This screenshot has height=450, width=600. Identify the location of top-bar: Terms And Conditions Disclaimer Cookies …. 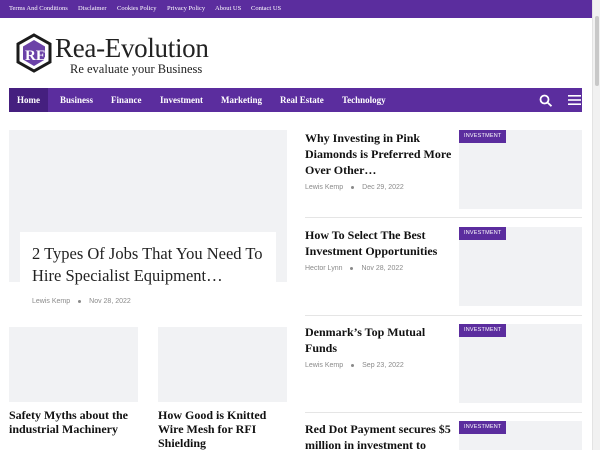
(300, 9).